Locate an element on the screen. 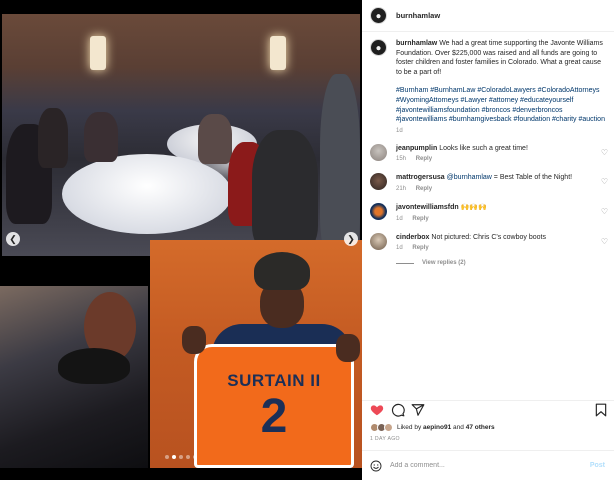 Image resolution: width=614 pixels, height=480 pixels. likes-text: Liked by aepino91 and 47 others is located at coordinates (446, 427).